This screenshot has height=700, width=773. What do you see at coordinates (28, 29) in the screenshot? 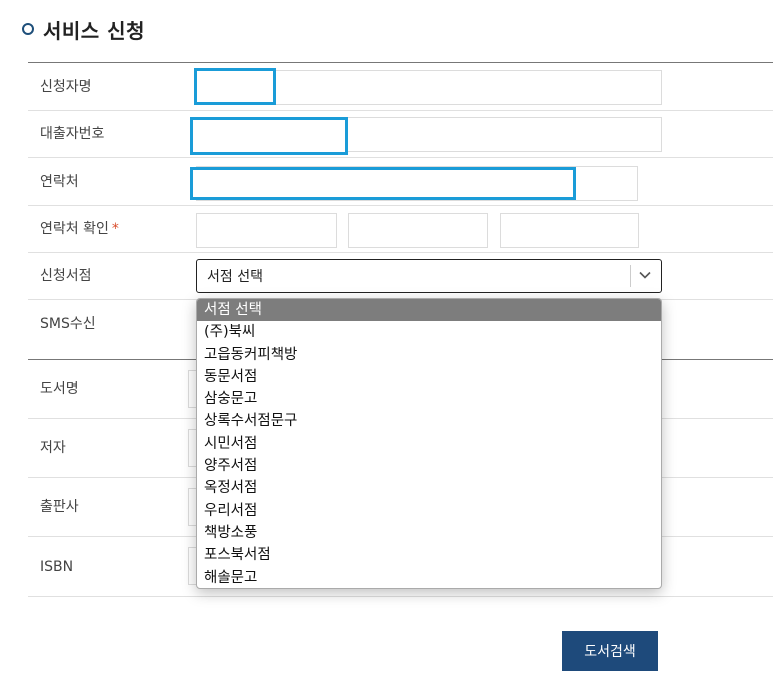
I see `circle-bullet-icon` at bounding box center [28, 29].